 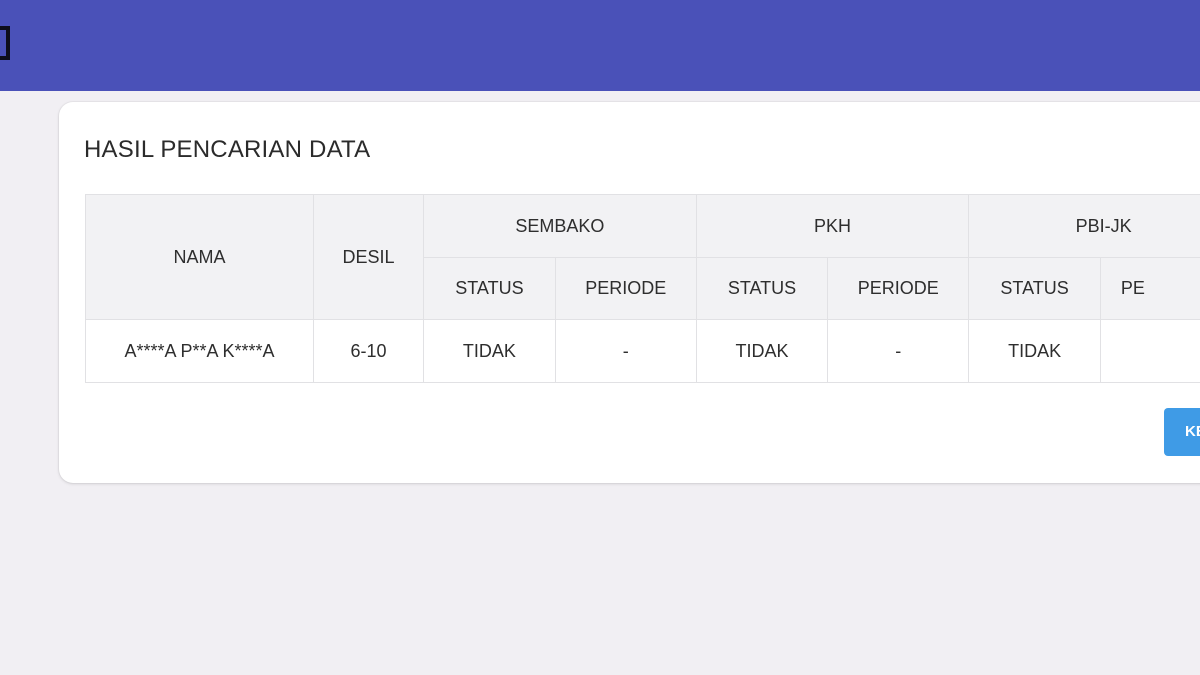 I want to click on group-header-pkh: PKH, so click(x=832, y=226).